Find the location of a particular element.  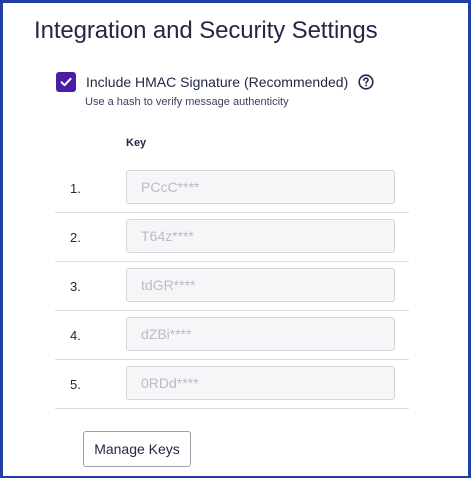

manage-keys-button: Manage Keys is located at coordinates (137, 449).